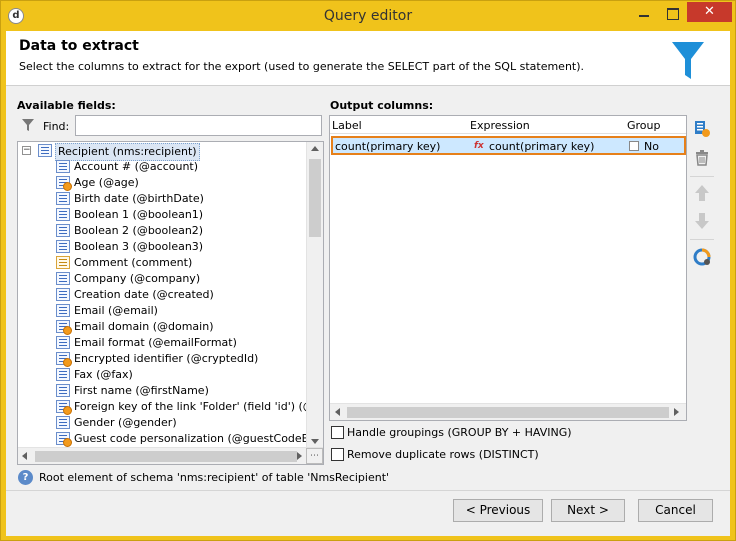  I want to click on tree-item-label: Account # (@account), so click(136, 166).